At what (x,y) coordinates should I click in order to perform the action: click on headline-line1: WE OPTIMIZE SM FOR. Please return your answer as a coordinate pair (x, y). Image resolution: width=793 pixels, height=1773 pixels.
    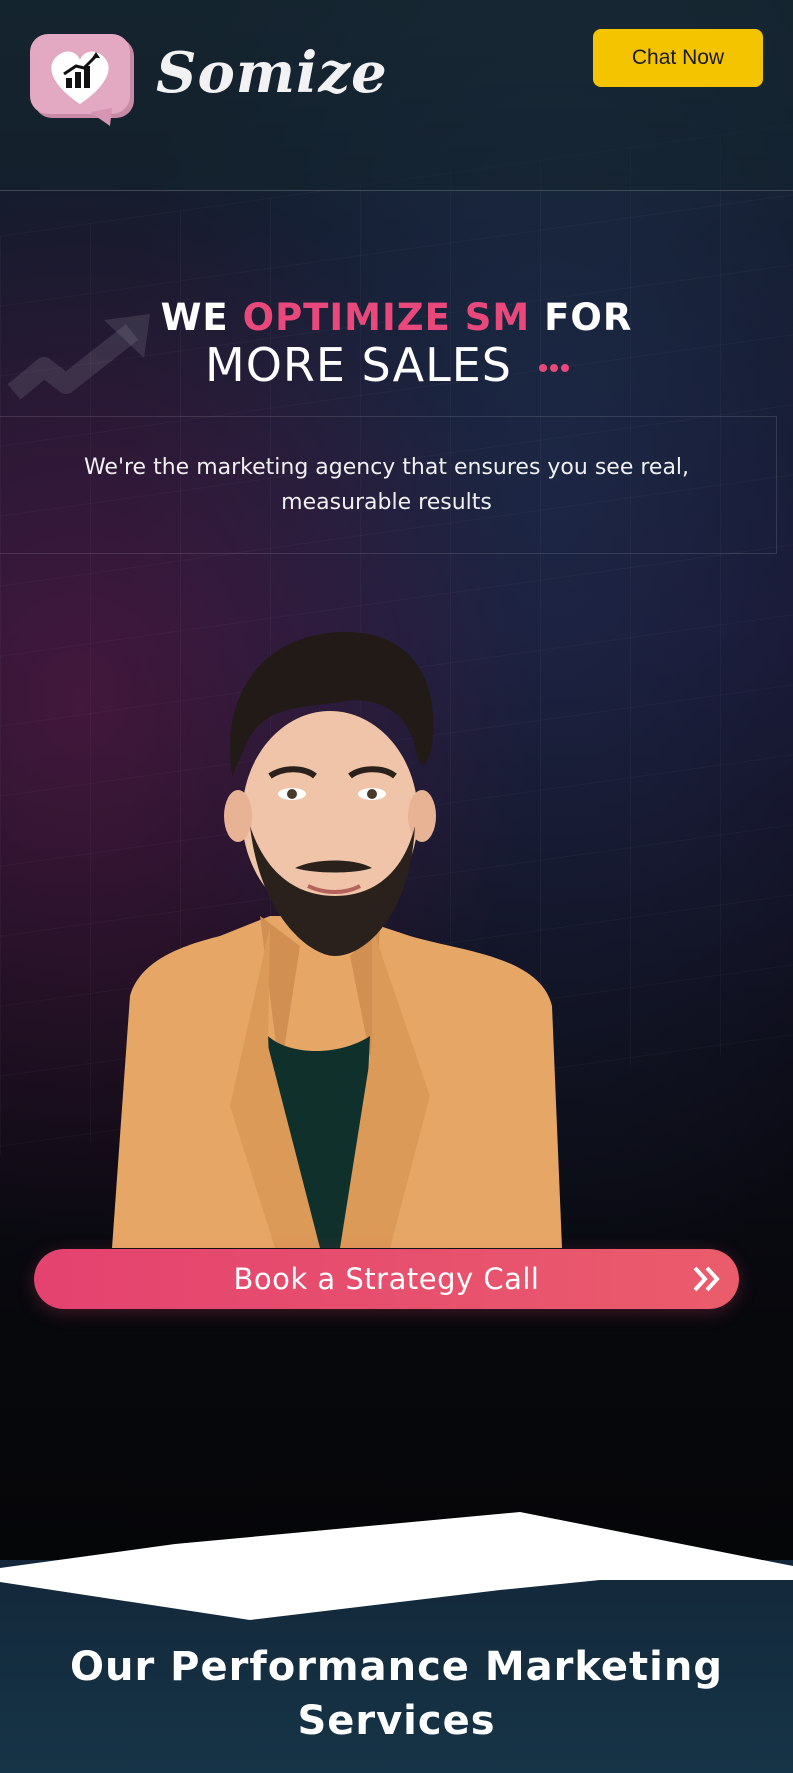
    Looking at the image, I should click on (396, 317).